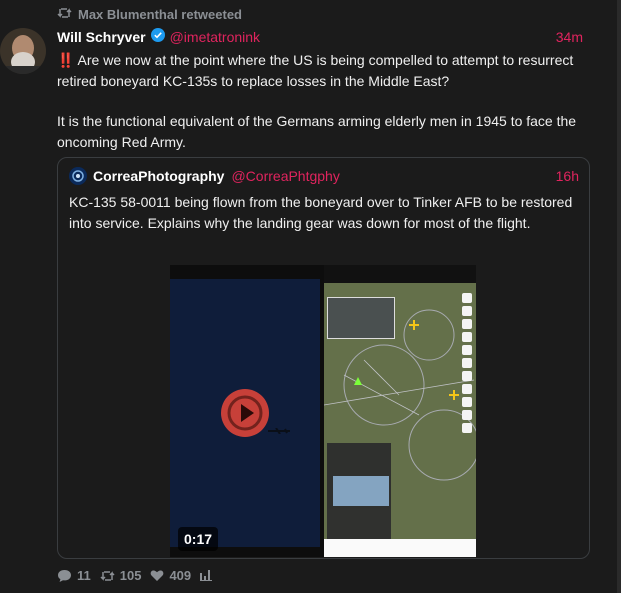  What do you see at coordinates (279, 431) in the screenshot?
I see `aircraft-silhouette` at bounding box center [279, 431].